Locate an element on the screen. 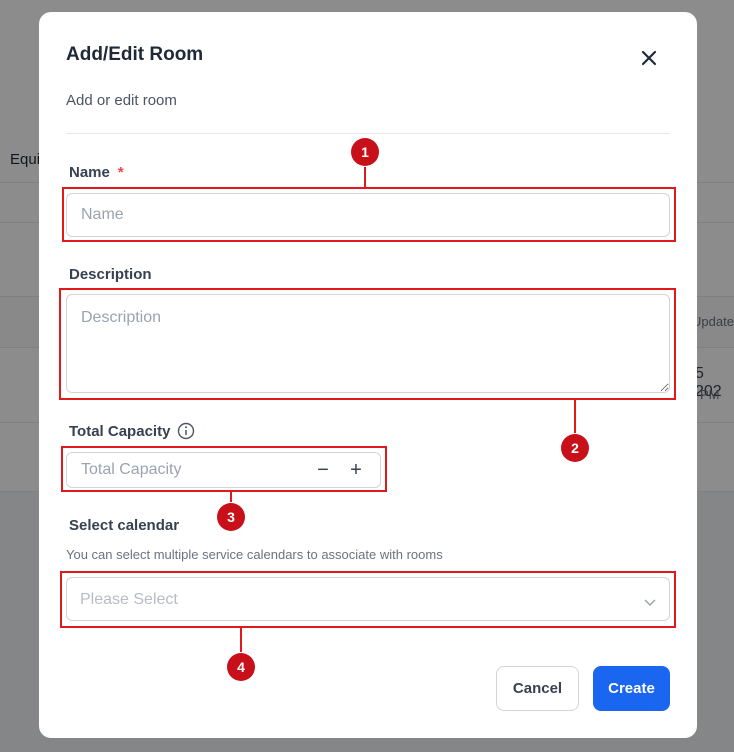 This screenshot has height=752, width=734. annotation-badge-1: 1 is located at coordinates (365, 152).